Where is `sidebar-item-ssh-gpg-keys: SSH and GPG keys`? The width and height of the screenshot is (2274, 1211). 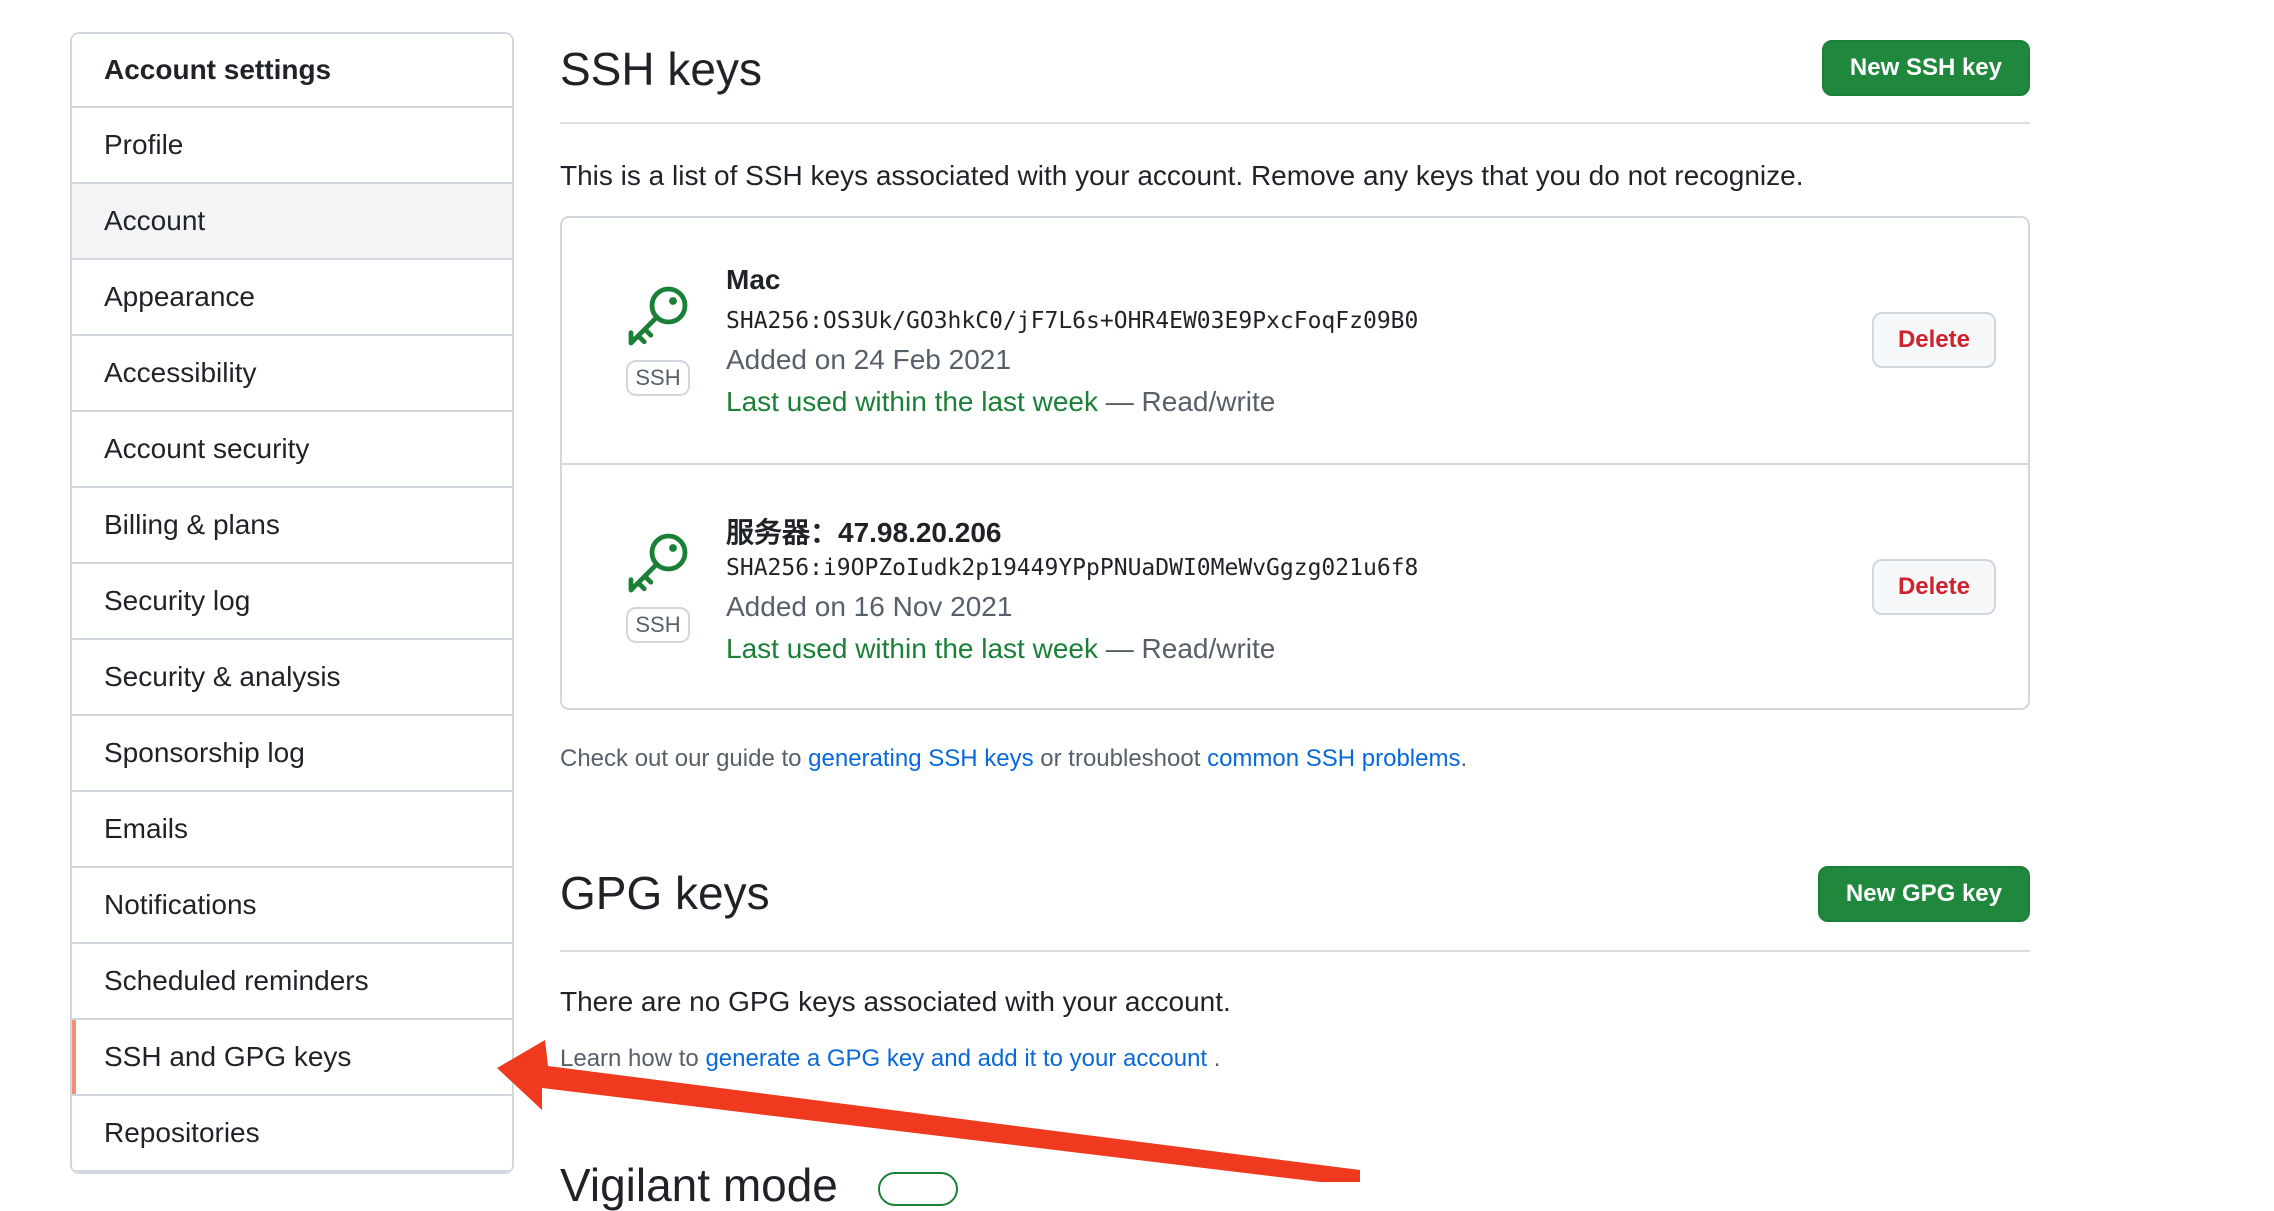 sidebar-item-ssh-gpg-keys: SSH and GPG keys is located at coordinates (292, 1058).